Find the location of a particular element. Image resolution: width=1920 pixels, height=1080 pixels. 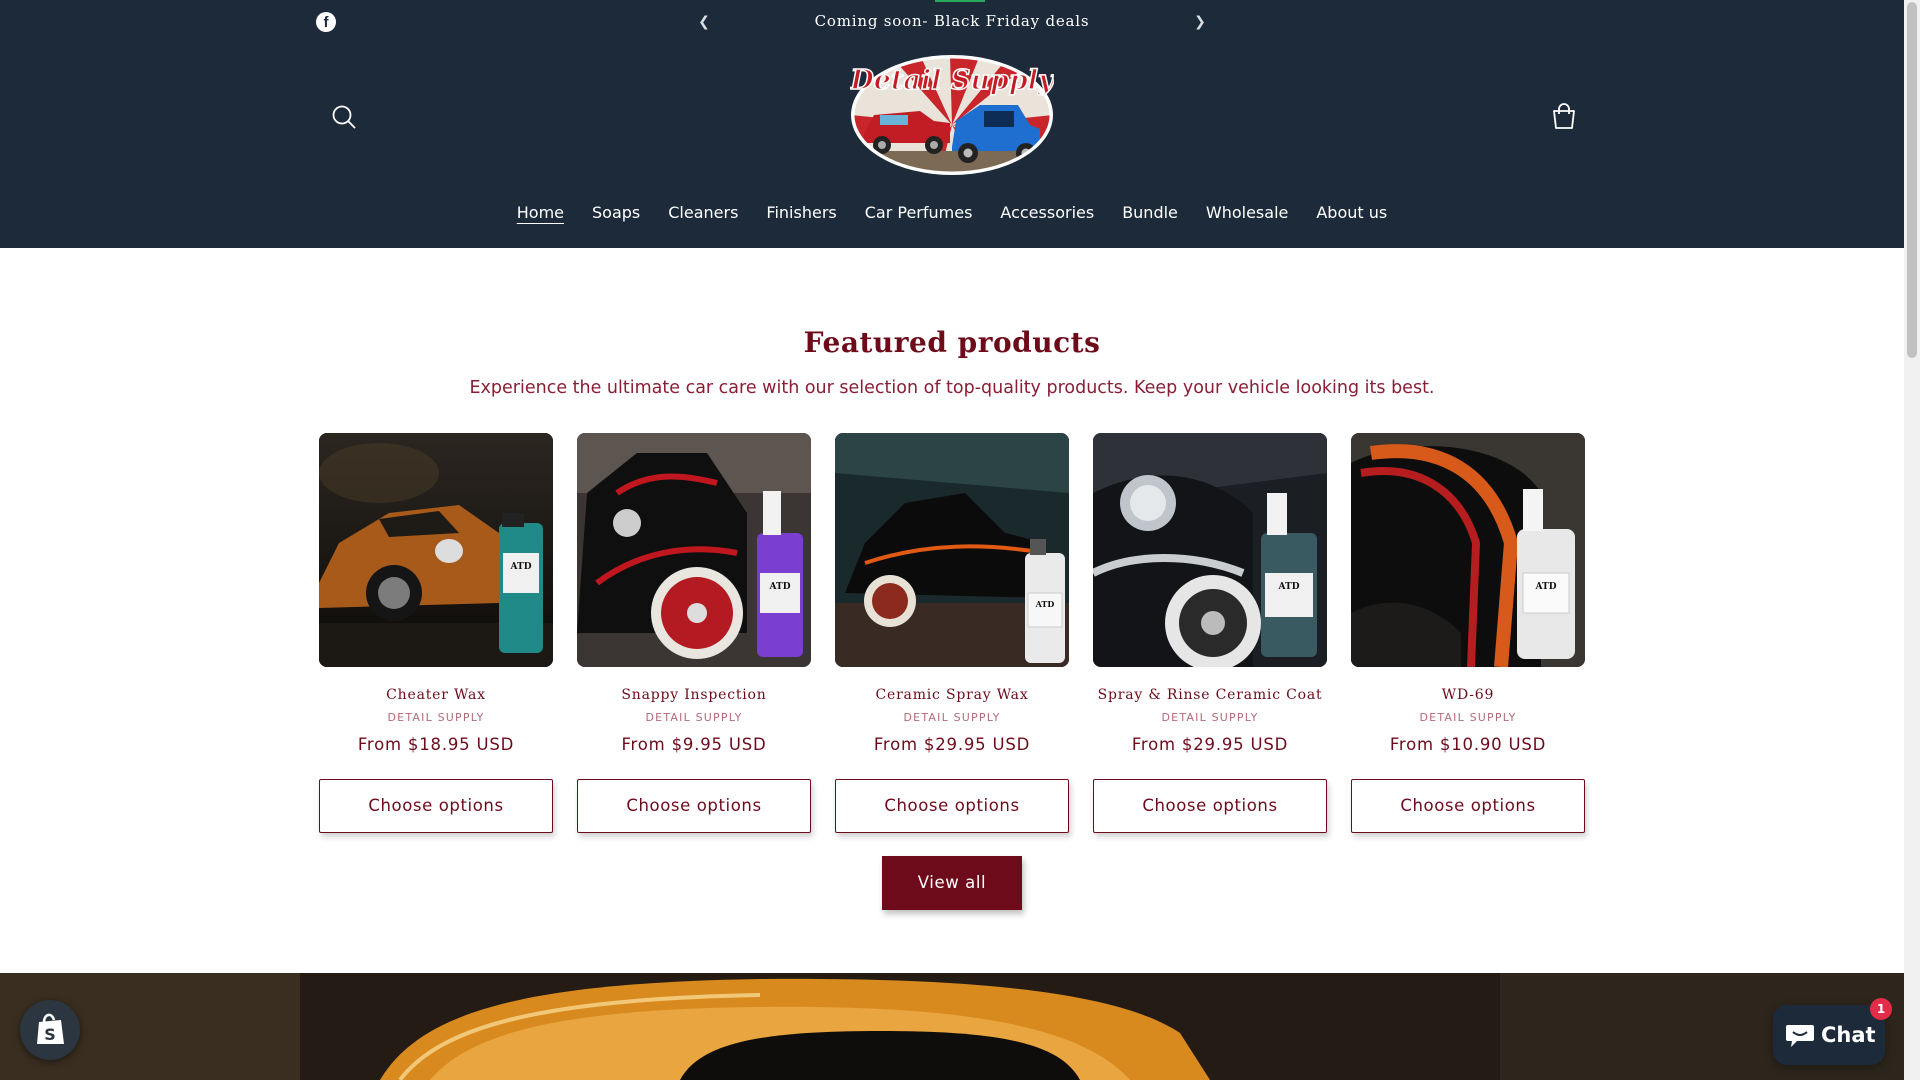

nav-item-wholesale: Wholesale is located at coordinates (1247, 213).